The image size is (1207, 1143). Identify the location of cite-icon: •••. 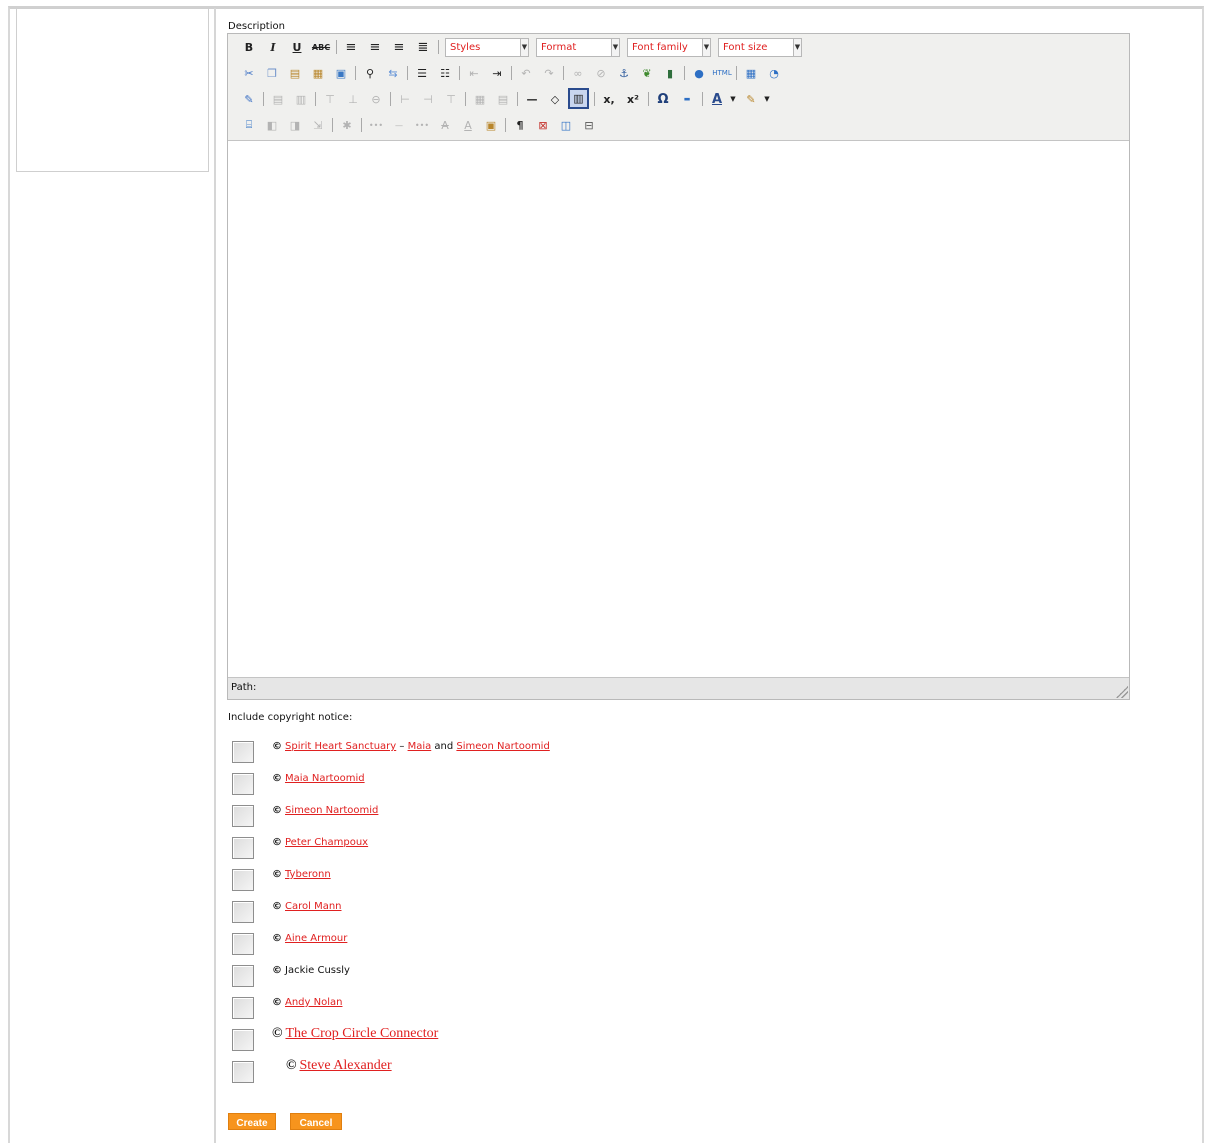
(376, 125).